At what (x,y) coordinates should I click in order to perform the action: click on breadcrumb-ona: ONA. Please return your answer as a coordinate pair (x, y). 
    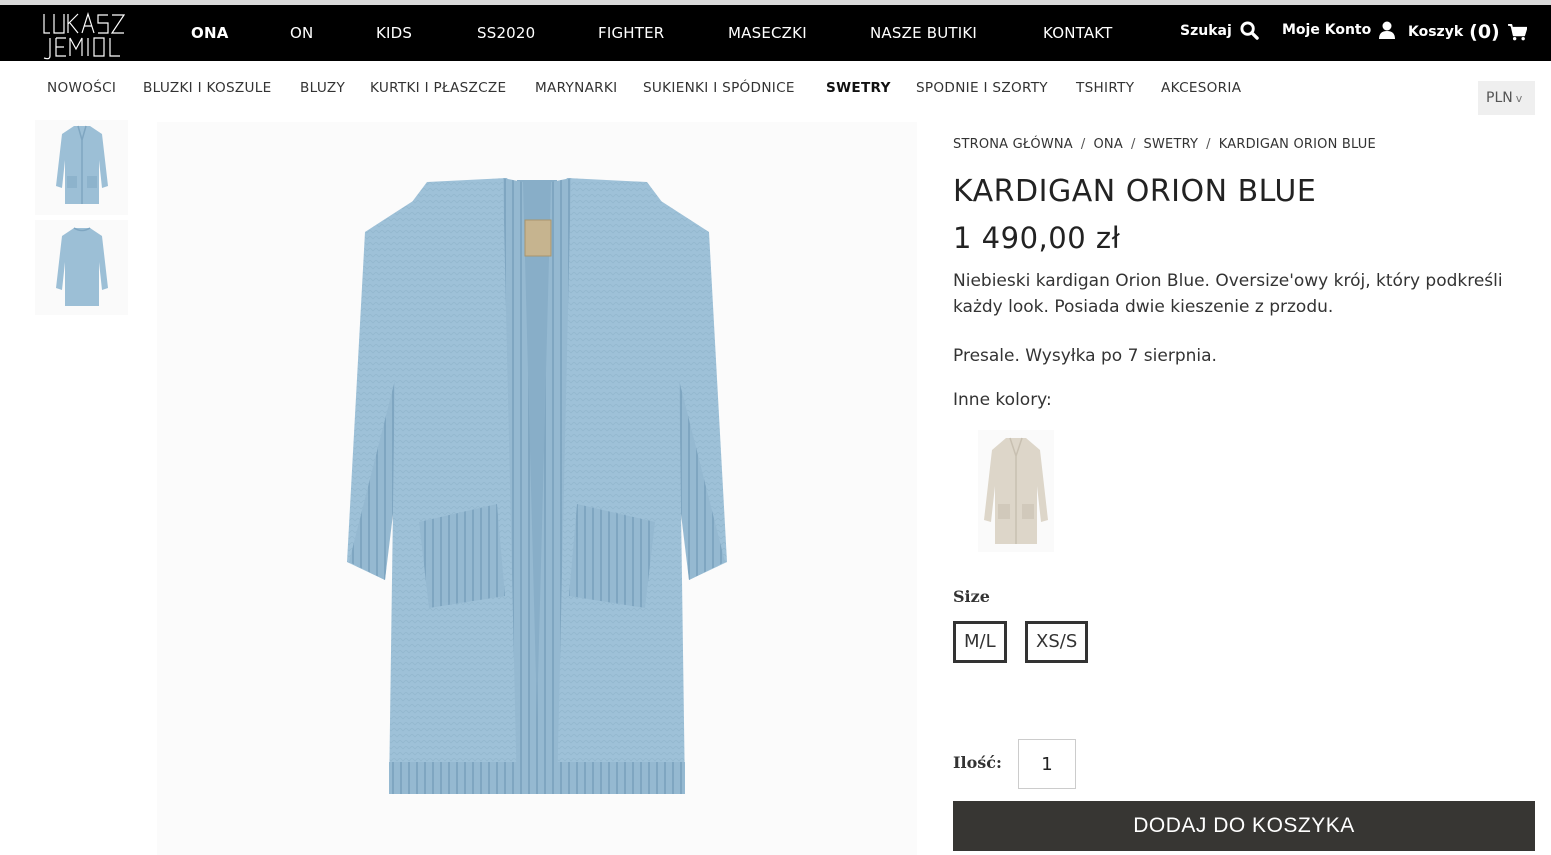
    Looking at the image, I should click on (1108, 144).